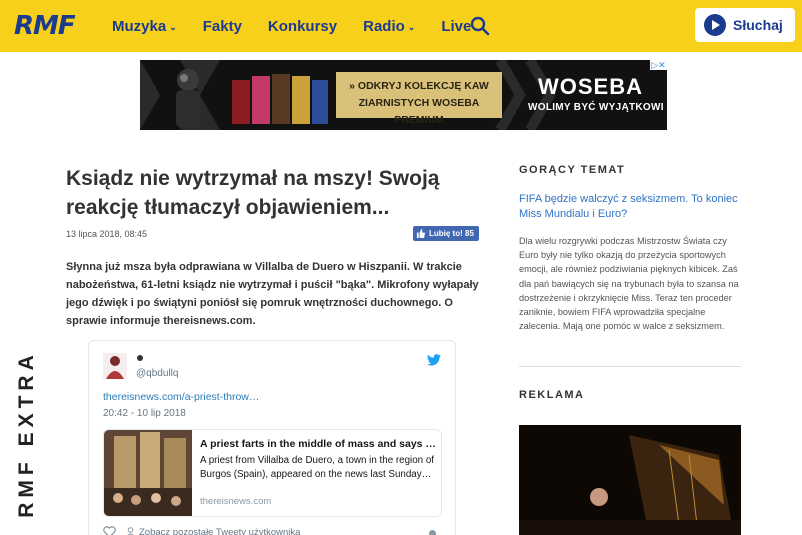  Describe the element at coordinates (130, 531) in the screenshot. I see `user-icon` at that location.